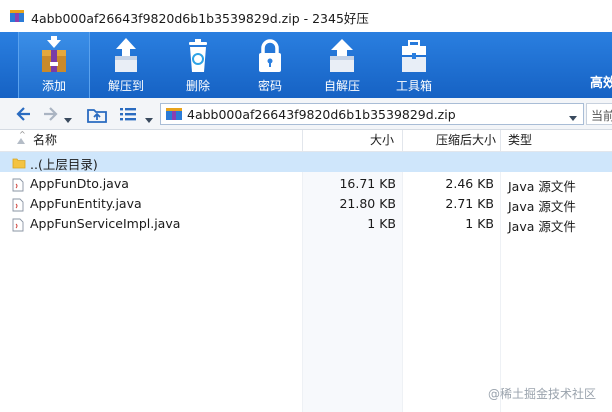  I want to click on file-name: AppFunServiceImpl.java, so click(105, 223).